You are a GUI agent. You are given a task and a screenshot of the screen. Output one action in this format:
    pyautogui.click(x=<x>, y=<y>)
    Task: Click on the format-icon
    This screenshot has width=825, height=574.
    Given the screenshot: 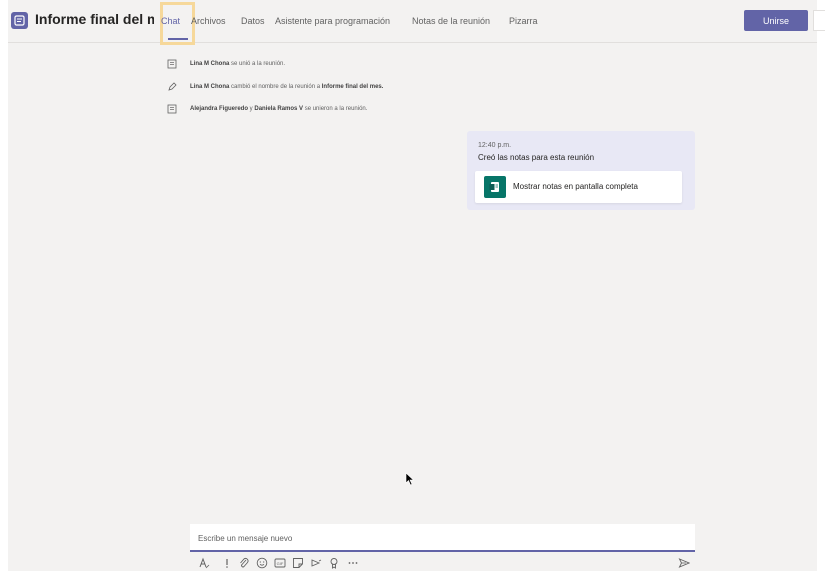 What is the action you would take?
    pyautogui.click(x=204, y=563)
    